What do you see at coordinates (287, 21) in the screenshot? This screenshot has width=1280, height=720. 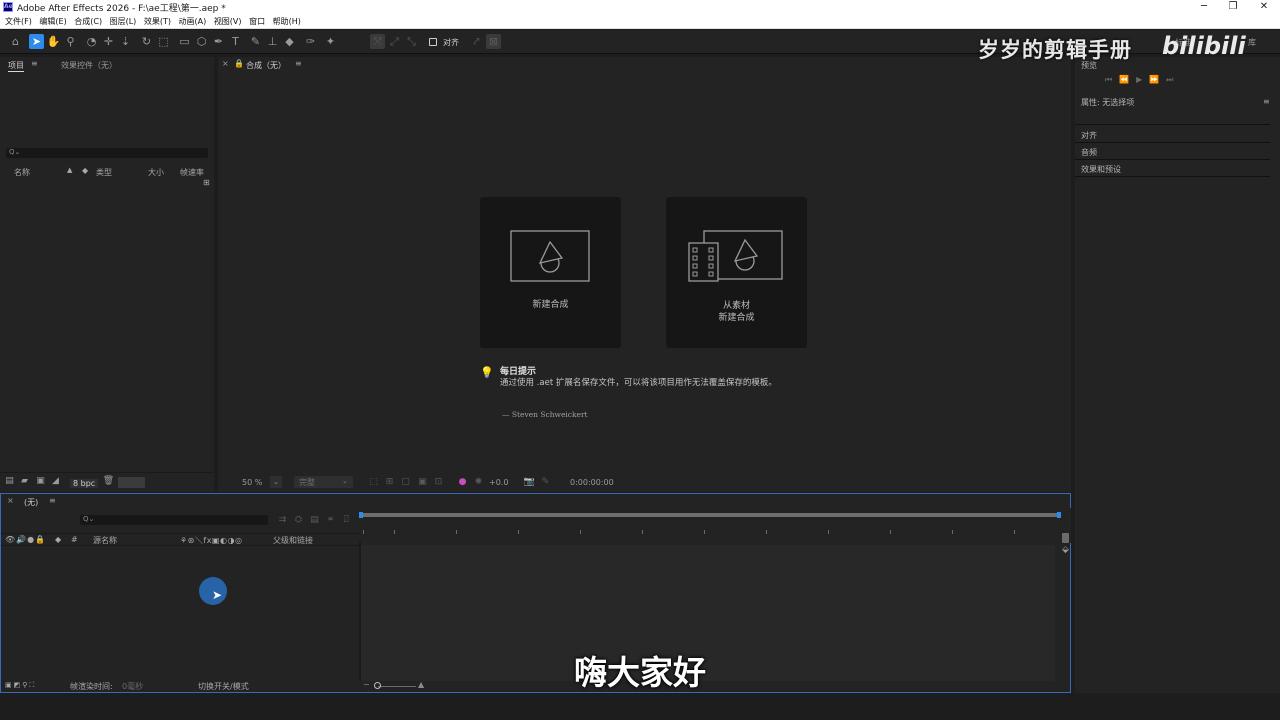 I see `menu-help: 帮助(H)` at bounding box center [287, 21].